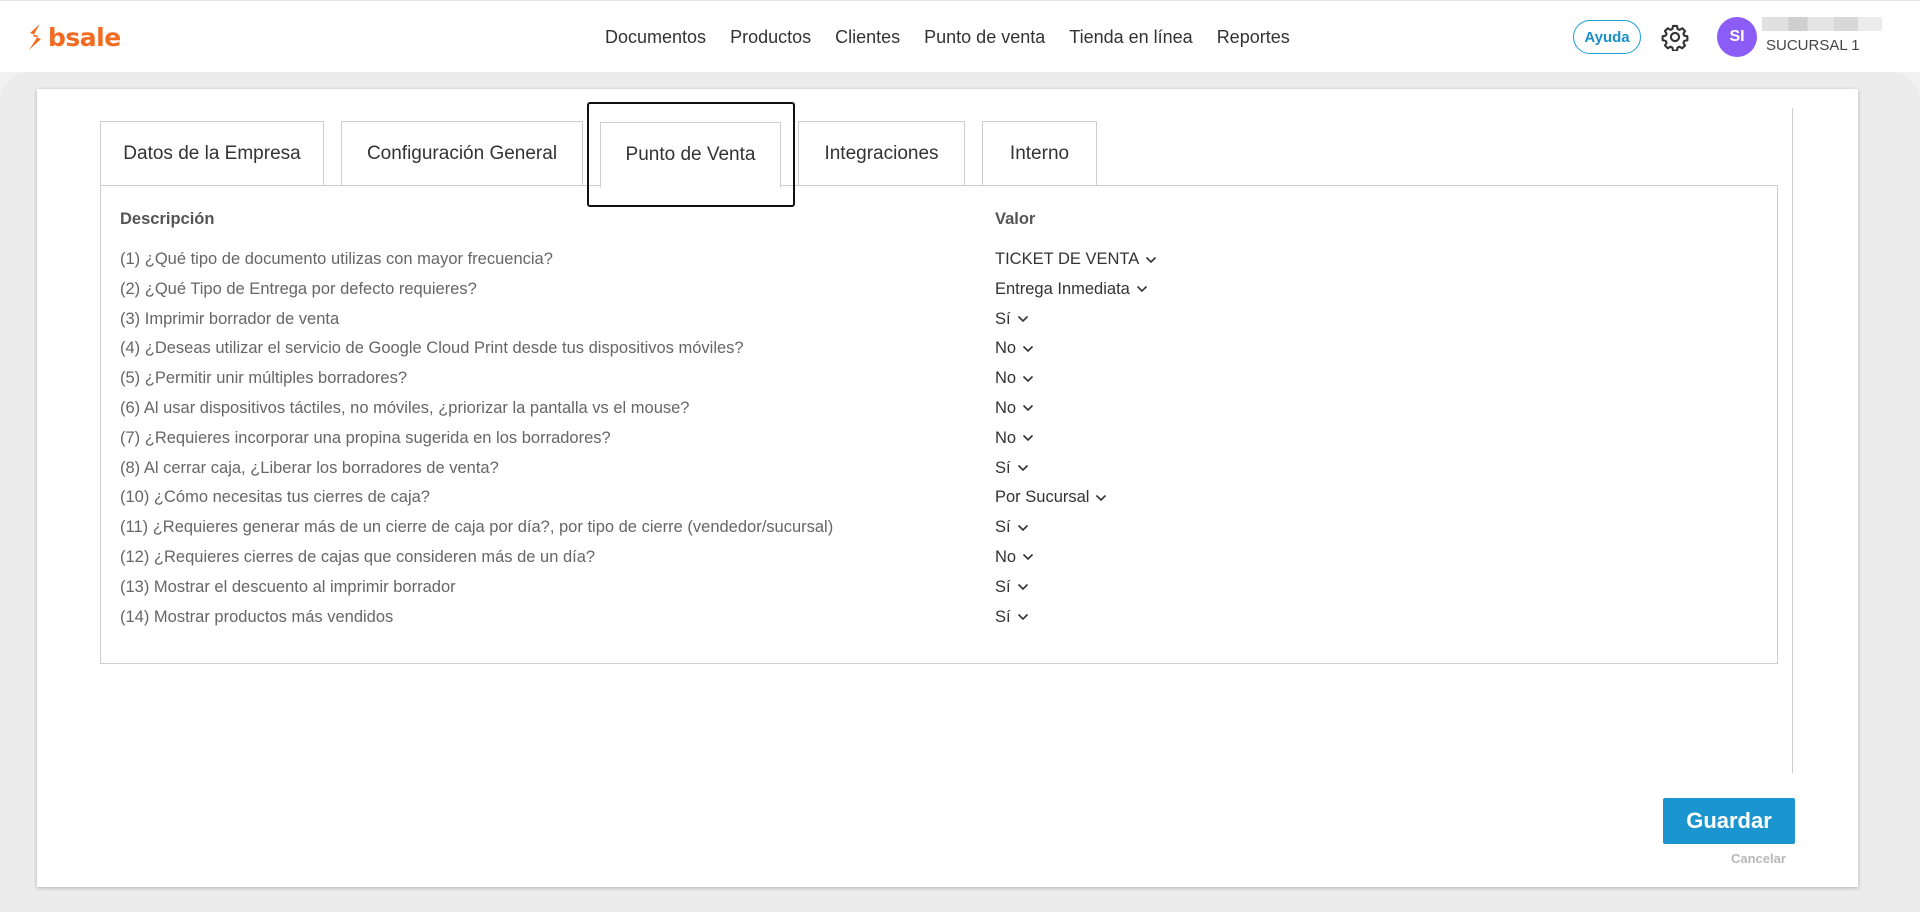  I want to click on branch-label: SUCURSAL 1, so click(1813, 45).